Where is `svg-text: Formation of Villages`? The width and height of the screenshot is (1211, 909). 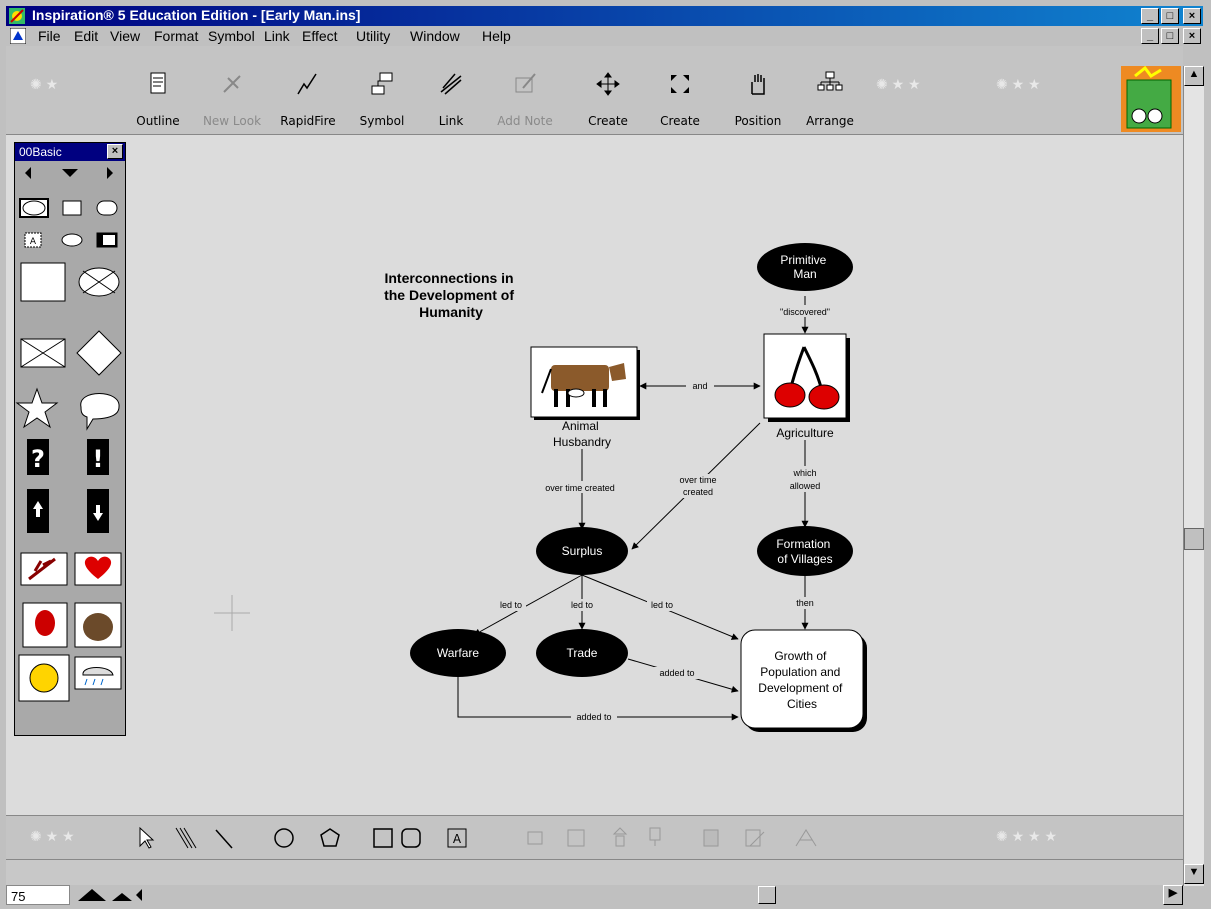 svg-text: Formation of Villages is located at coordinates (804, 551).